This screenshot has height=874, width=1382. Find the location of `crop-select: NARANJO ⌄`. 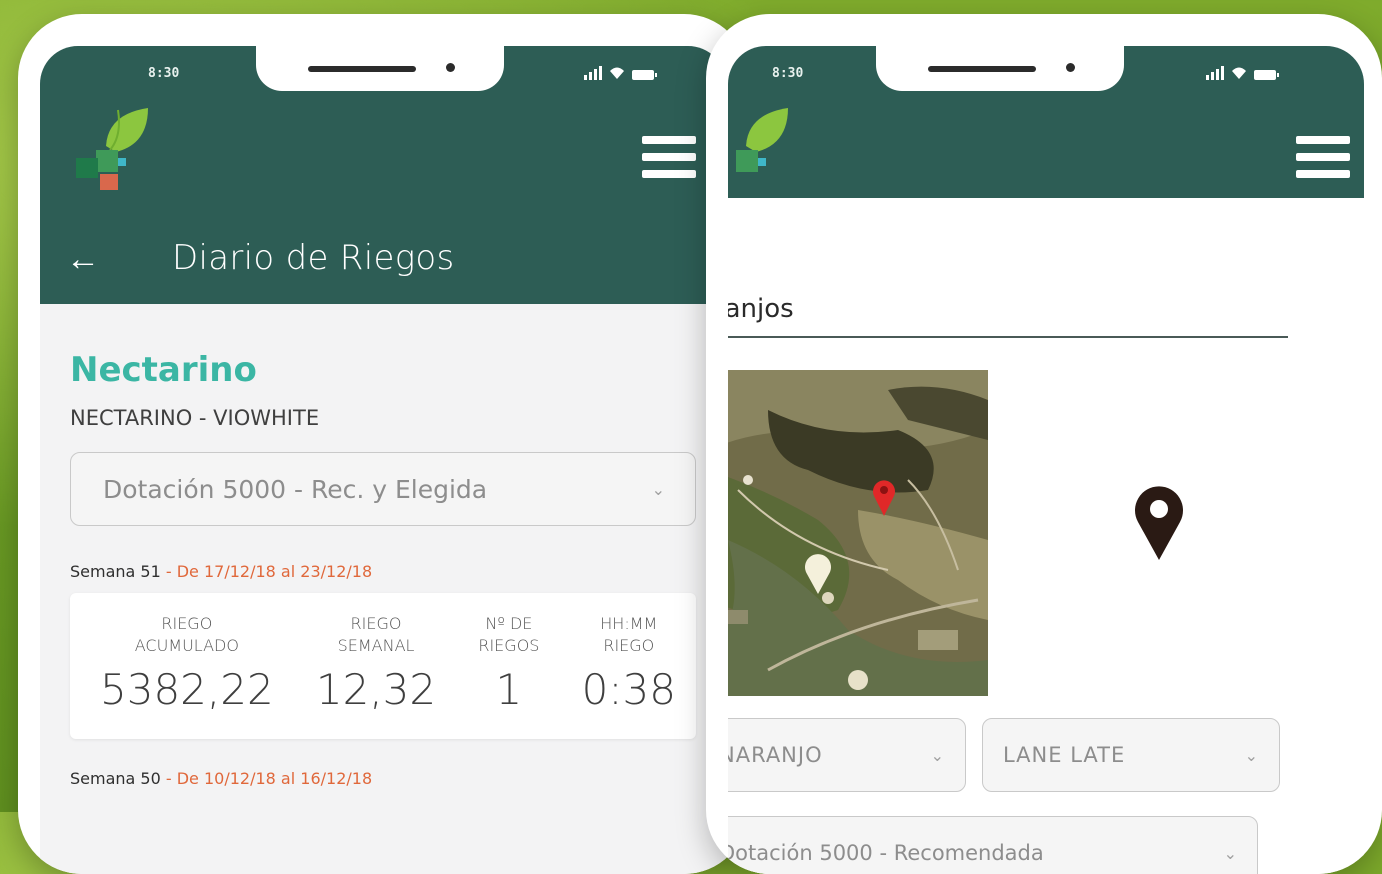

crop-select: NARANJO ⌄ is located at coordinates (847, 755).